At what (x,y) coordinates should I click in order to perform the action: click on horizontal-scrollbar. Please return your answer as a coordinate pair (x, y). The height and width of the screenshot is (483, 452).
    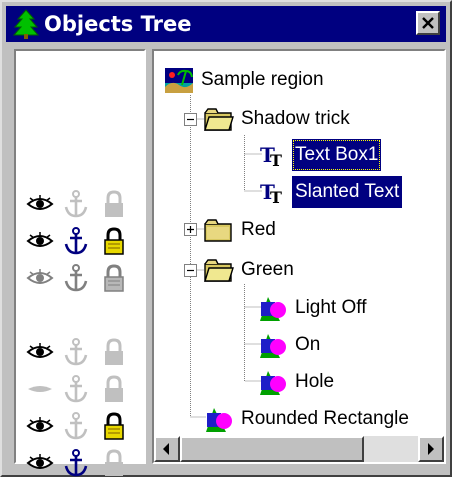
    Looking at the image, I should click on (299, 449).